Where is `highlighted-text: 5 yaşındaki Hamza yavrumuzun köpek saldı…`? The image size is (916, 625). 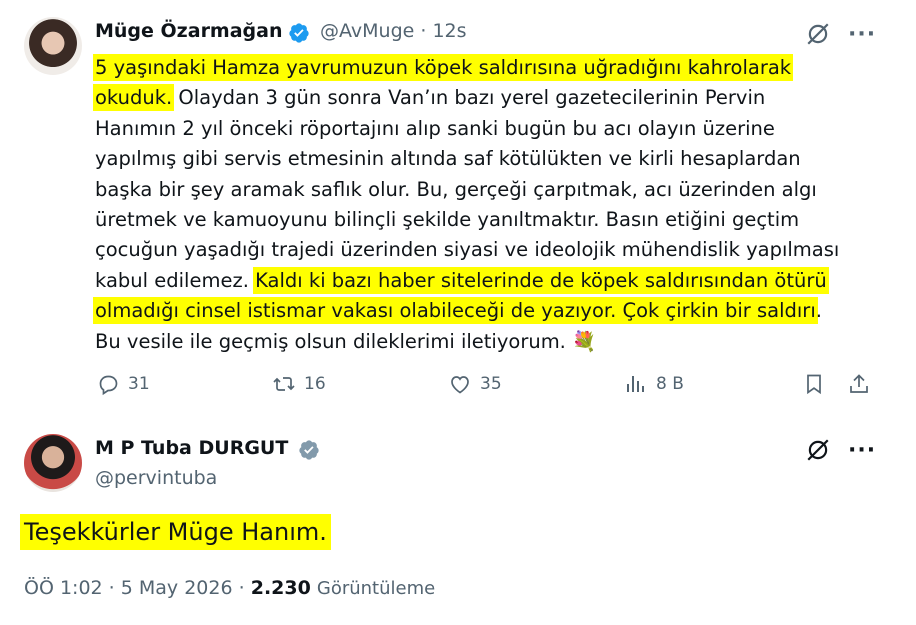 highlighted-text: 5 yaşındaki Hamza yavrumuzun köpek saldı… is located at coordinates (443, 67).